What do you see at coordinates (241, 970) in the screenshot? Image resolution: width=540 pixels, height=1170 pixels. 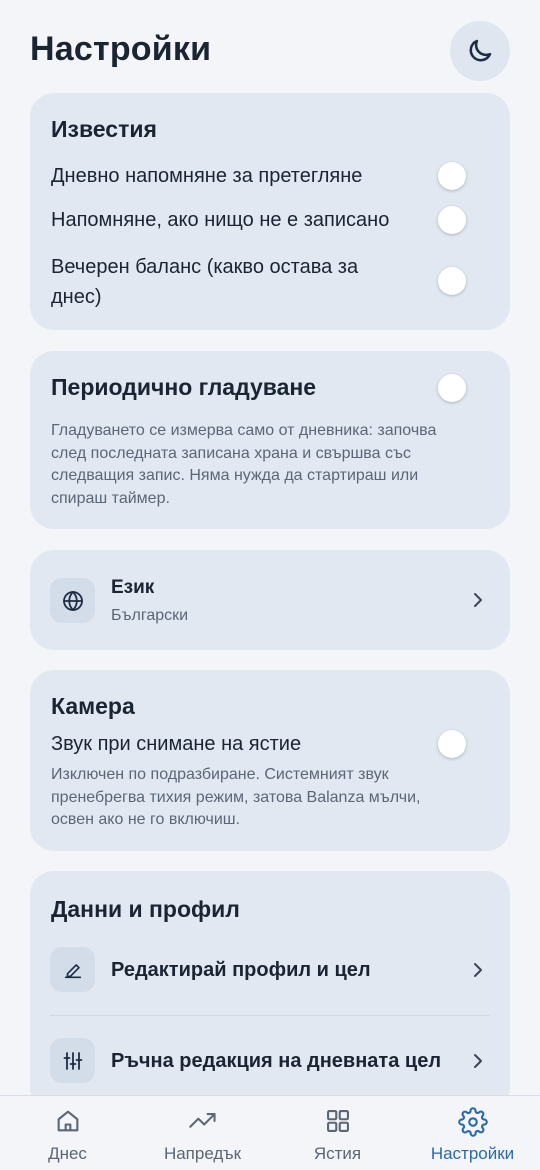 I see `edit-profile-button: Редактирай профил и цел` at bounding box center [241, 970].